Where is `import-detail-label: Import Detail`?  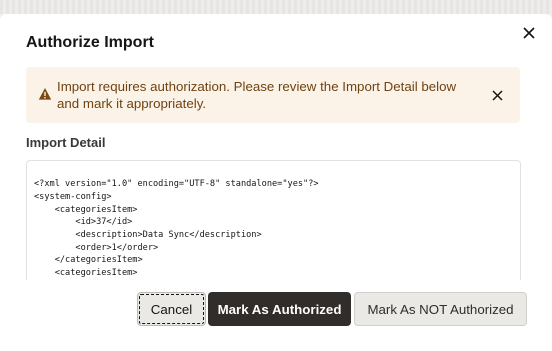
import-detail-label: Import Detail is located at coordinates (66, 142).